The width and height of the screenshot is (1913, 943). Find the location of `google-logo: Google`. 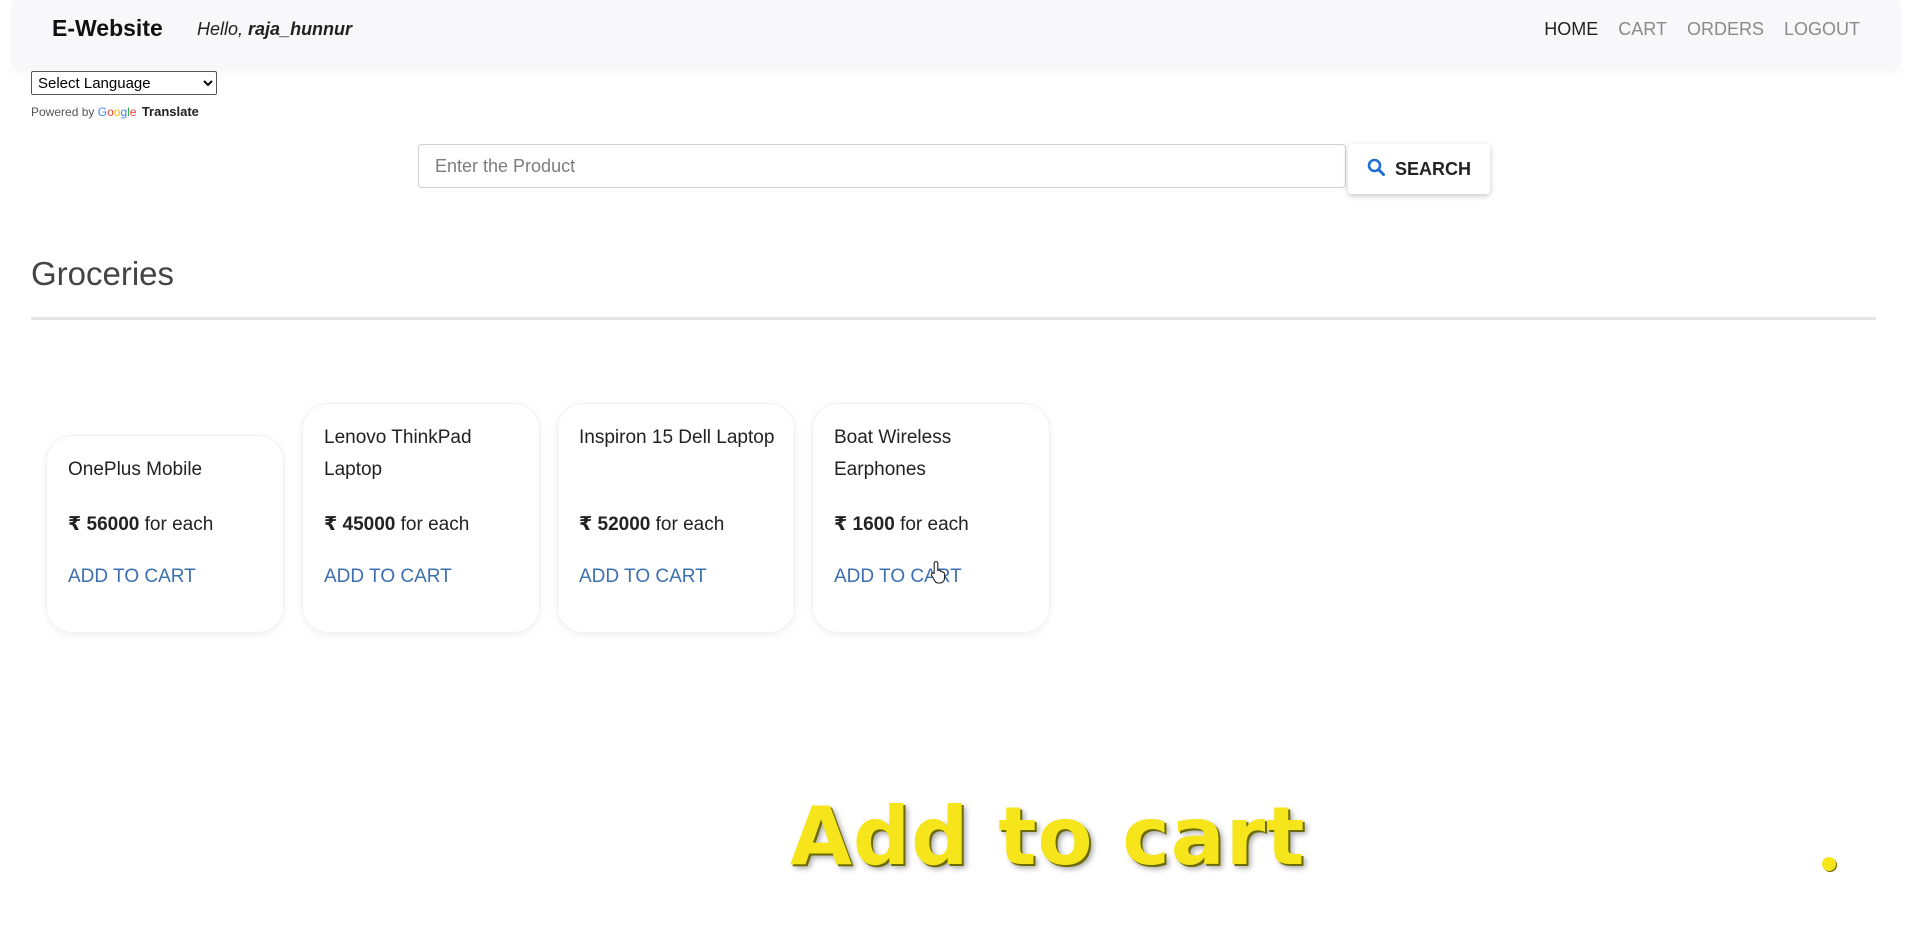

google-logo: Google is located at coordinates (117, 112).